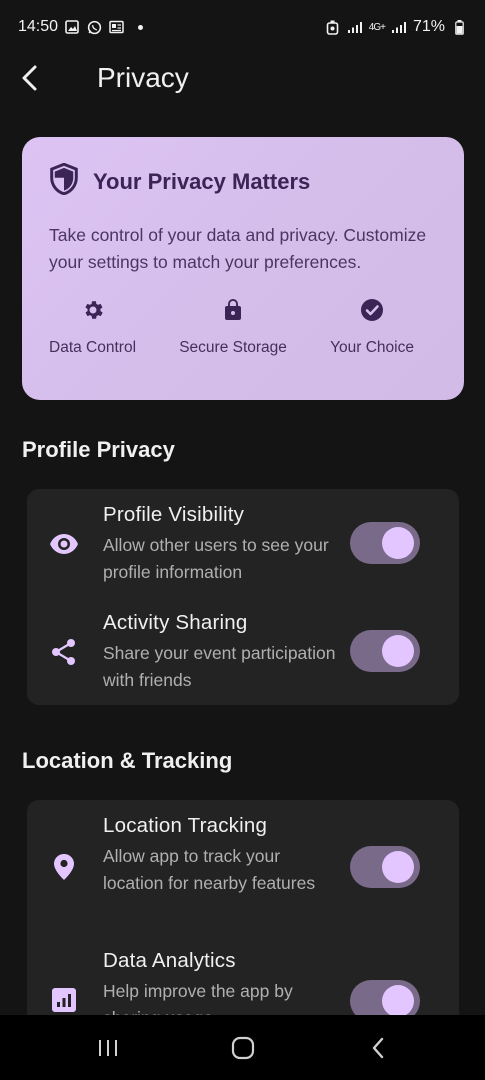 Image resolution: width=485 pixels, height=1080 pixels. Describe the element at coordinates (169, 960) in the screenshot. I see `setting-title: Data Analytics` at that location.